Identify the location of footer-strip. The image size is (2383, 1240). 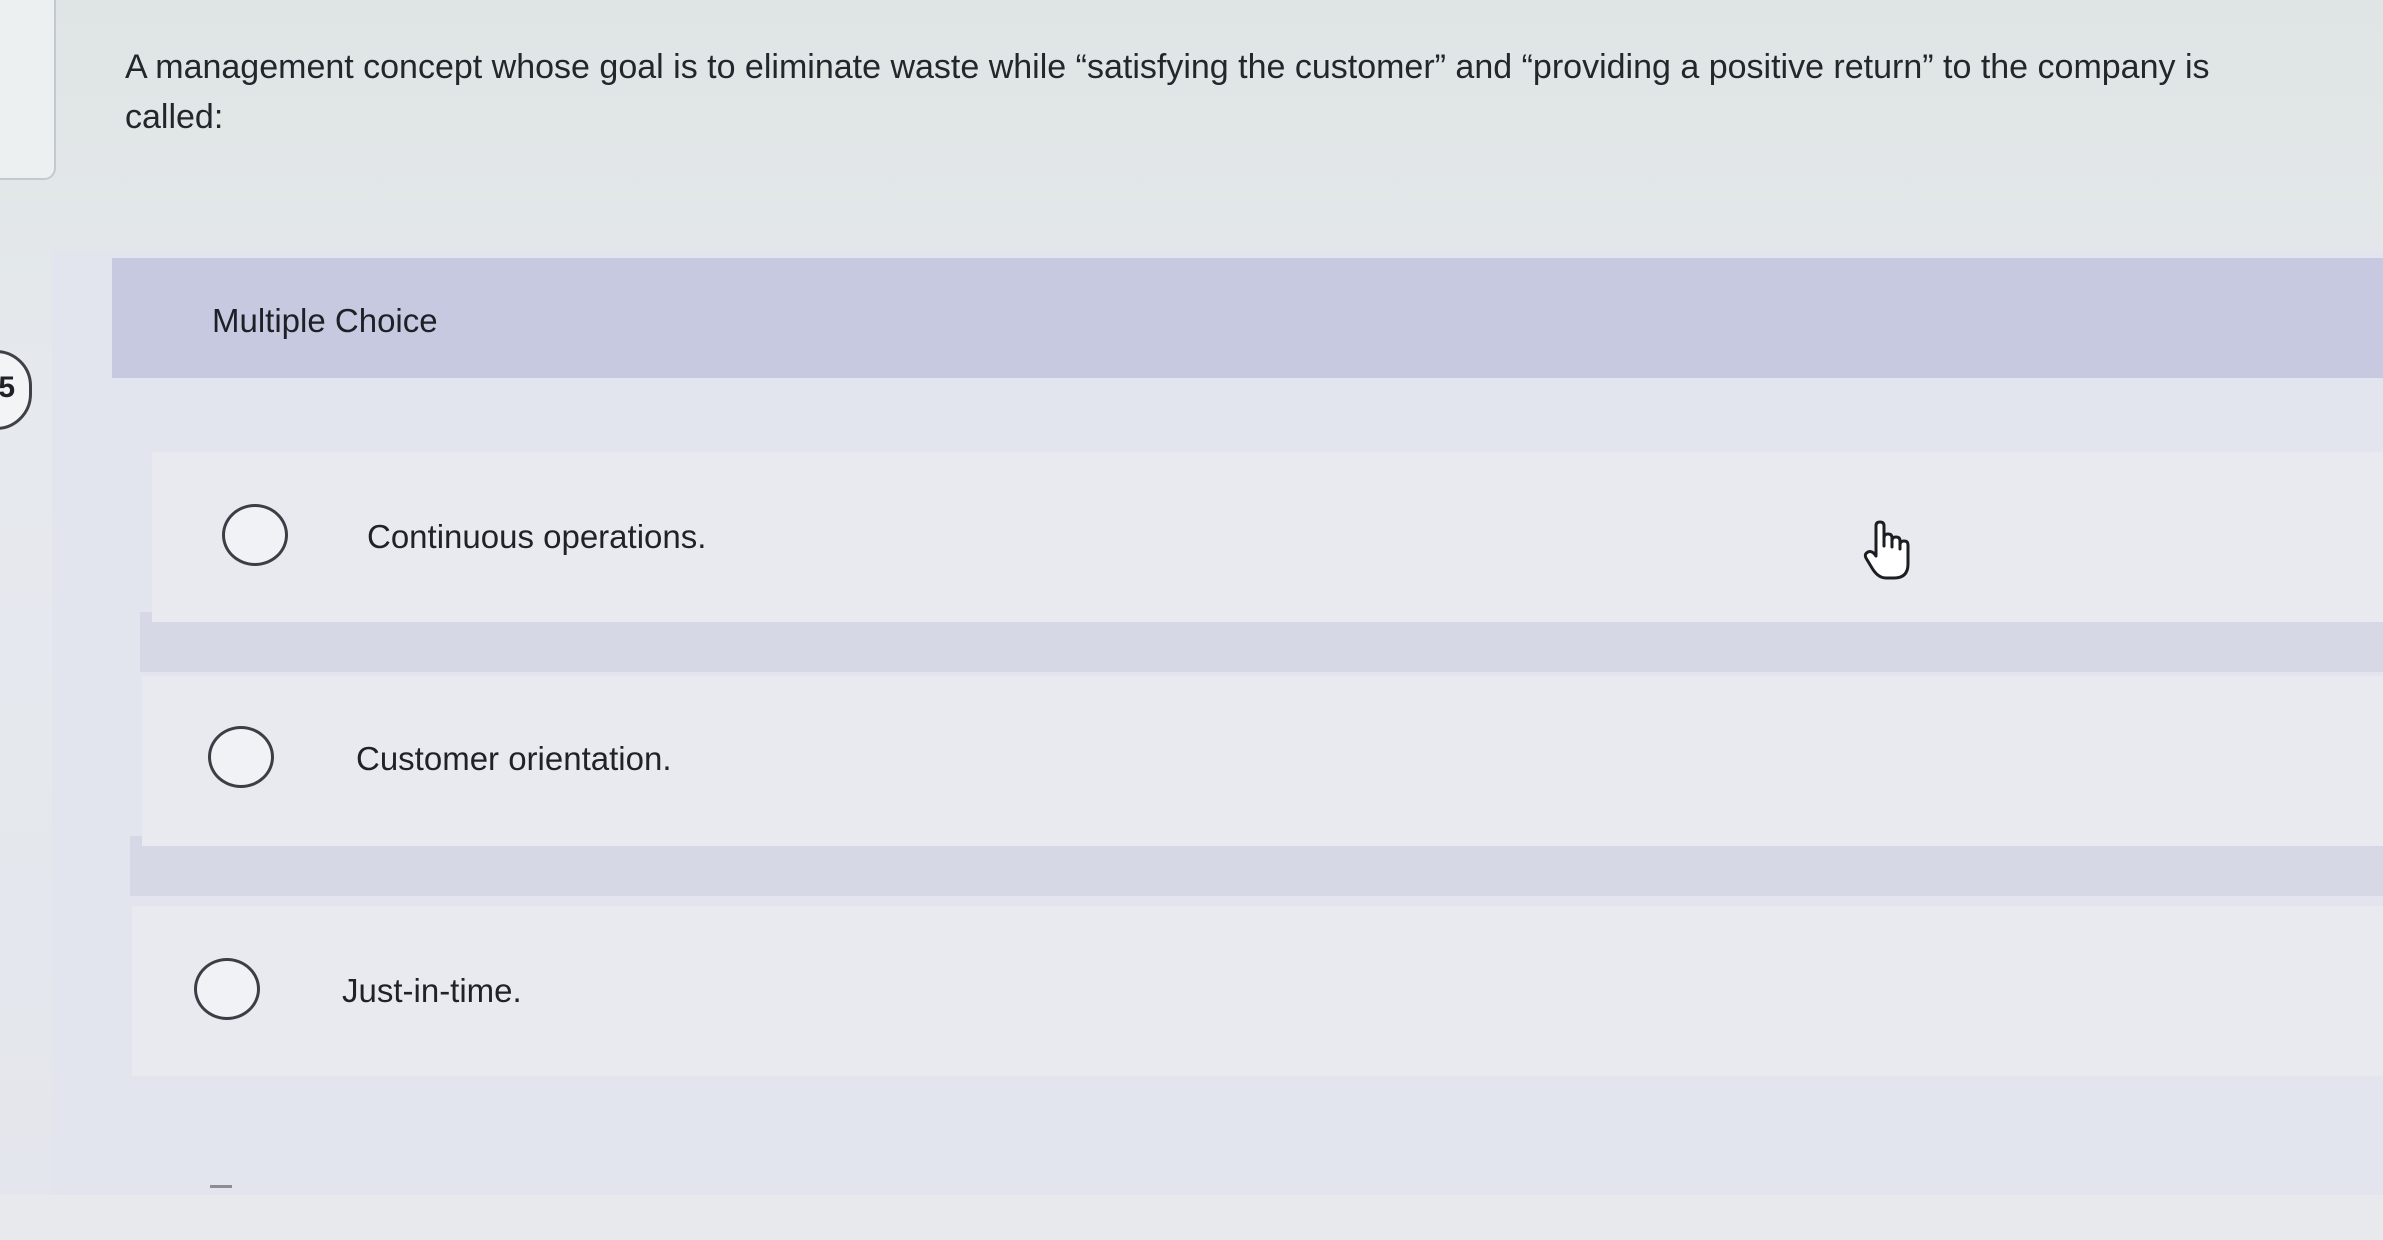
(1191, 1217).